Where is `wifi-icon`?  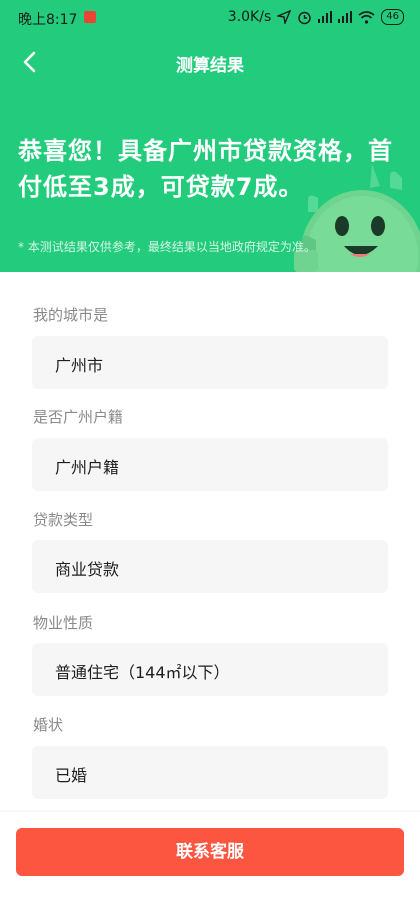
wifi-icon is located at coordinates (366, 17).